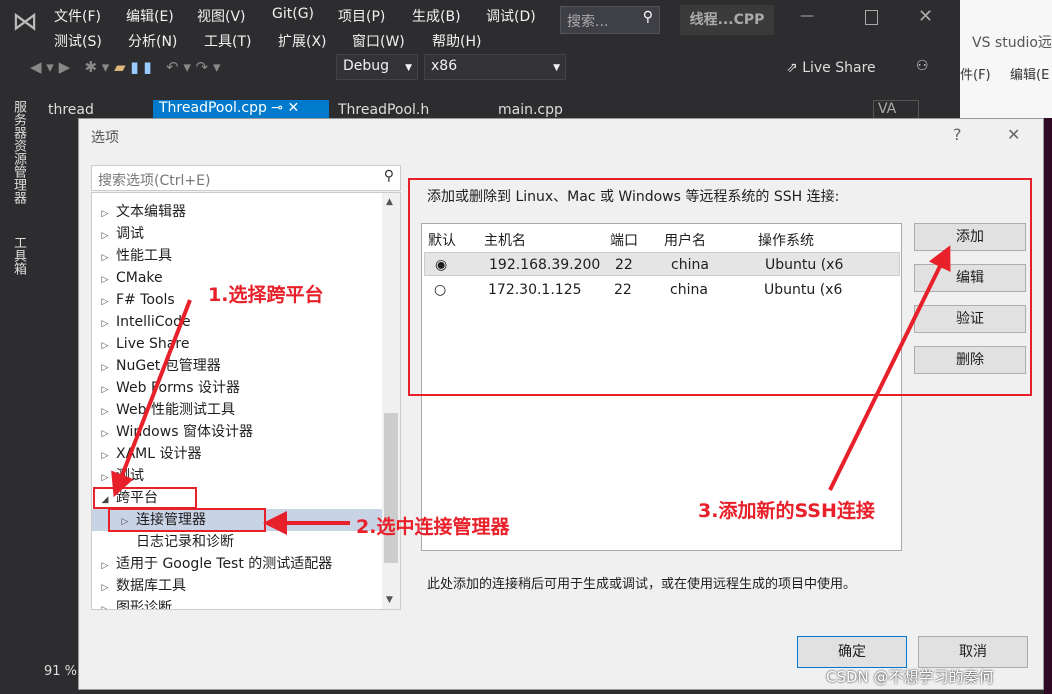 The height and width of the screenshot is (694, 1052). What do you see at coordinates (910, 677) in the screenshot?
I see `watermark: CSDN @不想学习的秦何` at bounding box center [910, 677].